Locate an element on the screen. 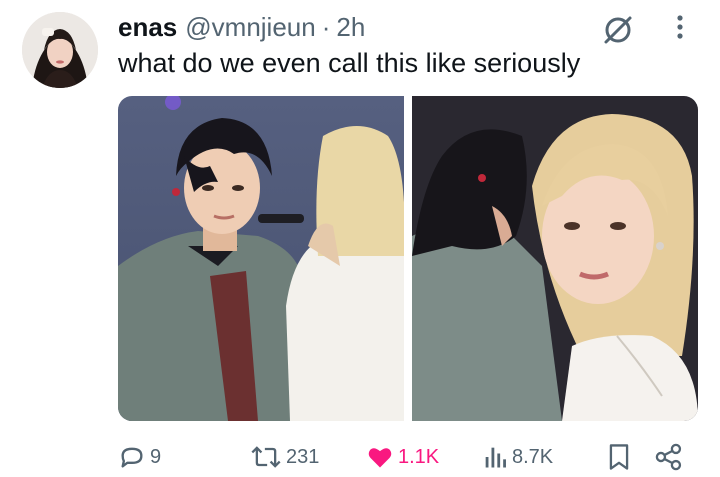 This screenshot has width=720, height=477. user-handle: @vmnjieun is located at coordinates (250, 27).